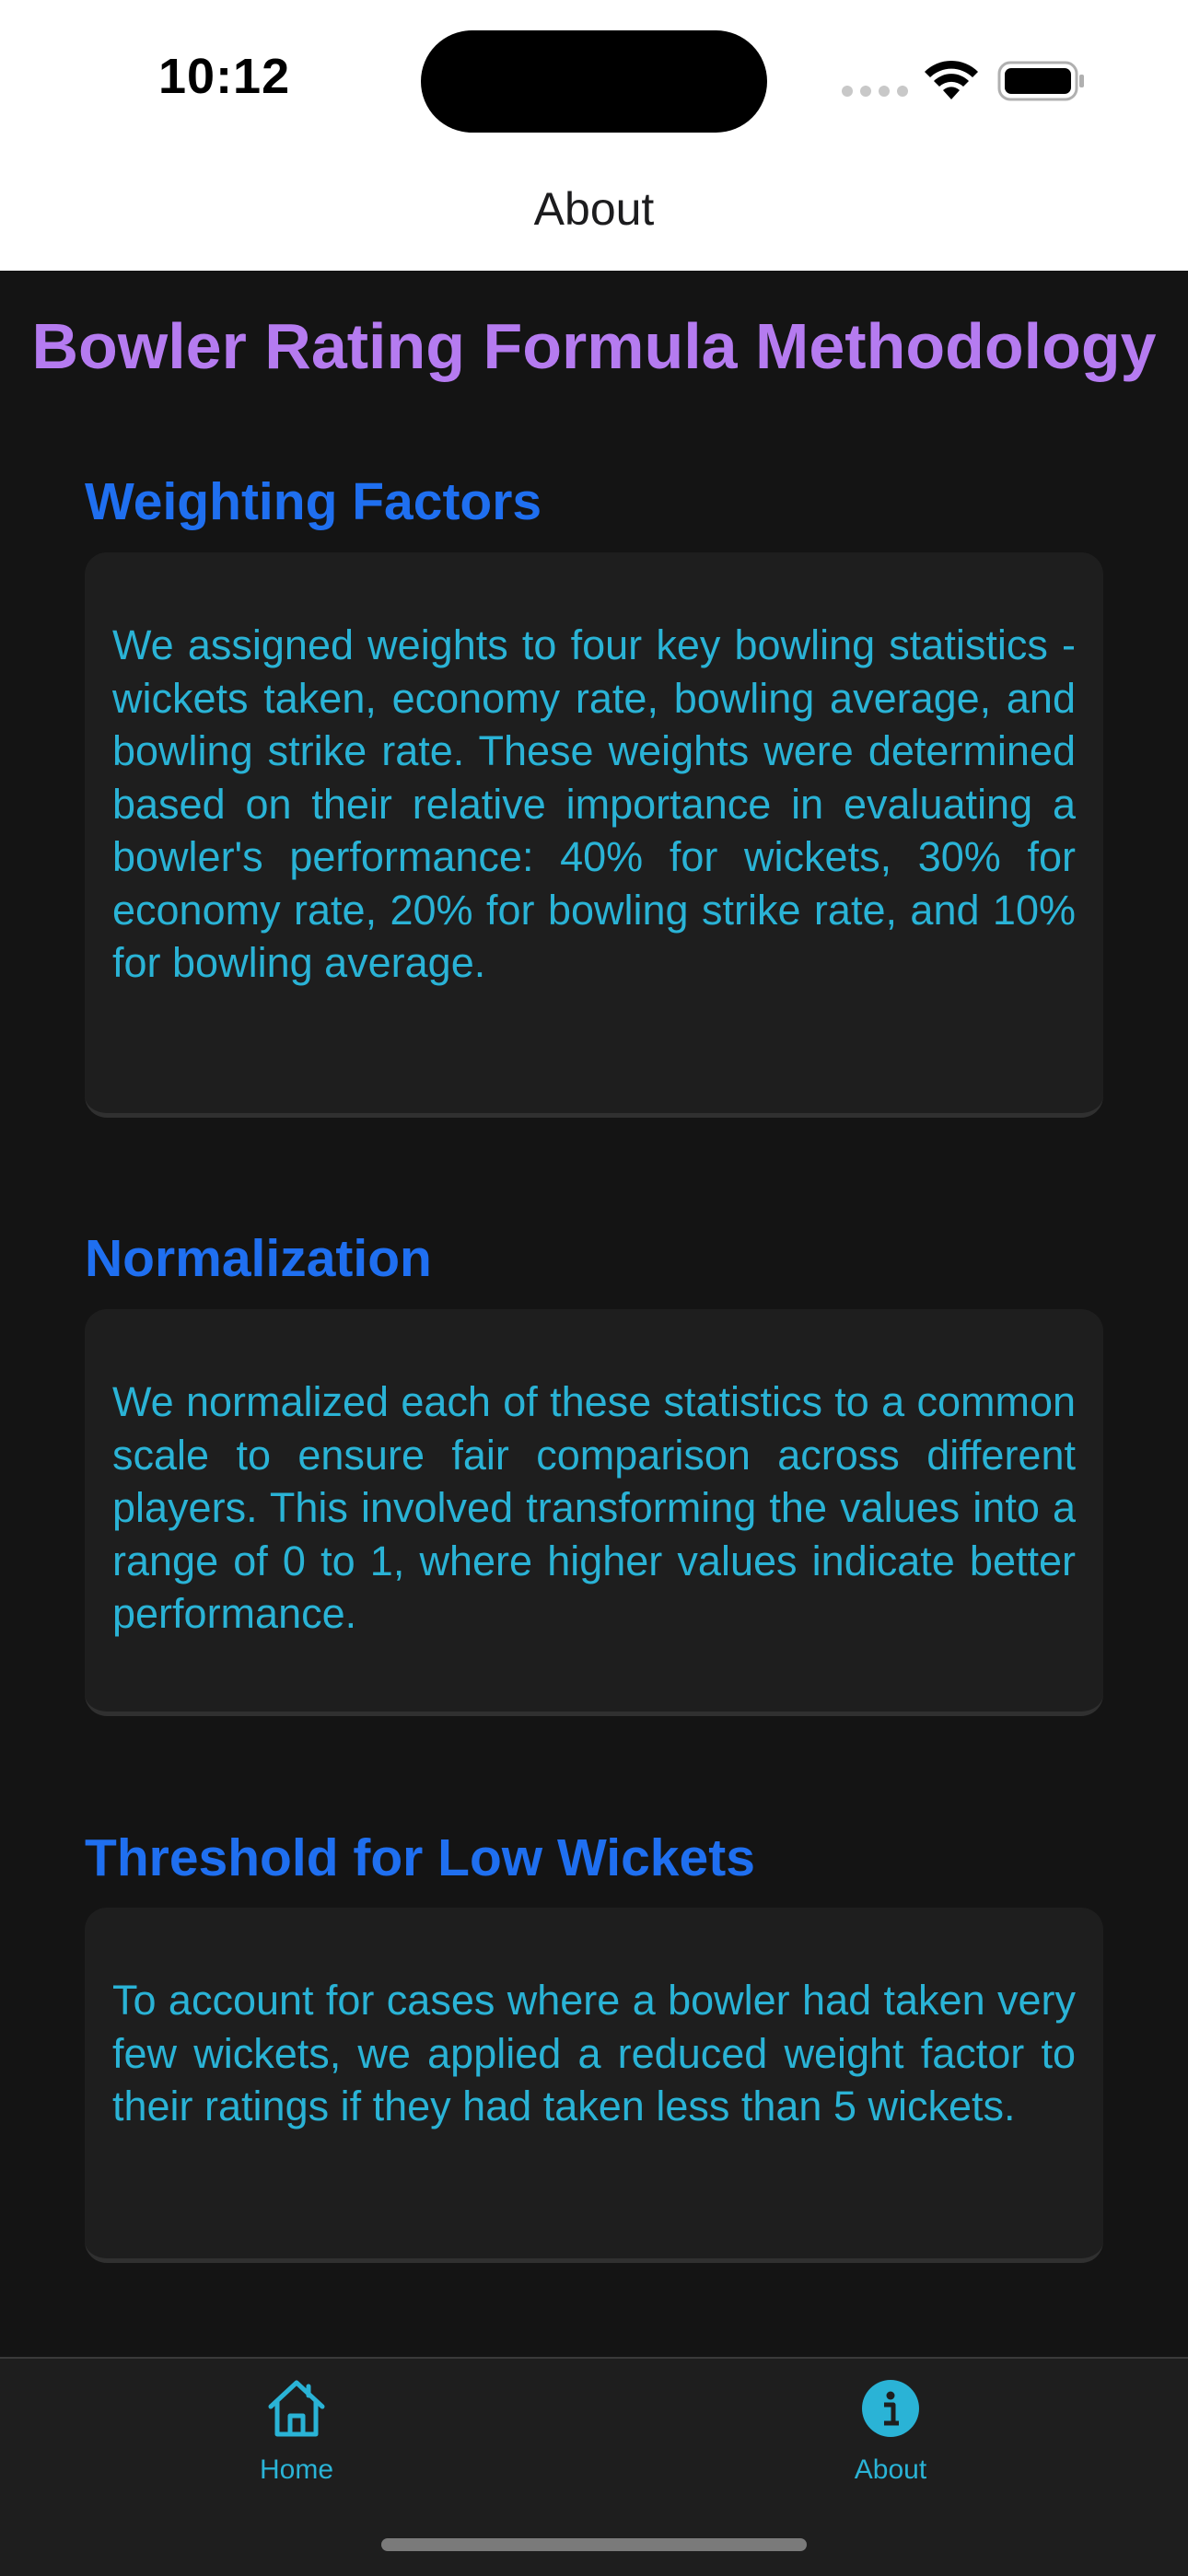  I want to click on tab-about-label: About, so click(890, 2469).